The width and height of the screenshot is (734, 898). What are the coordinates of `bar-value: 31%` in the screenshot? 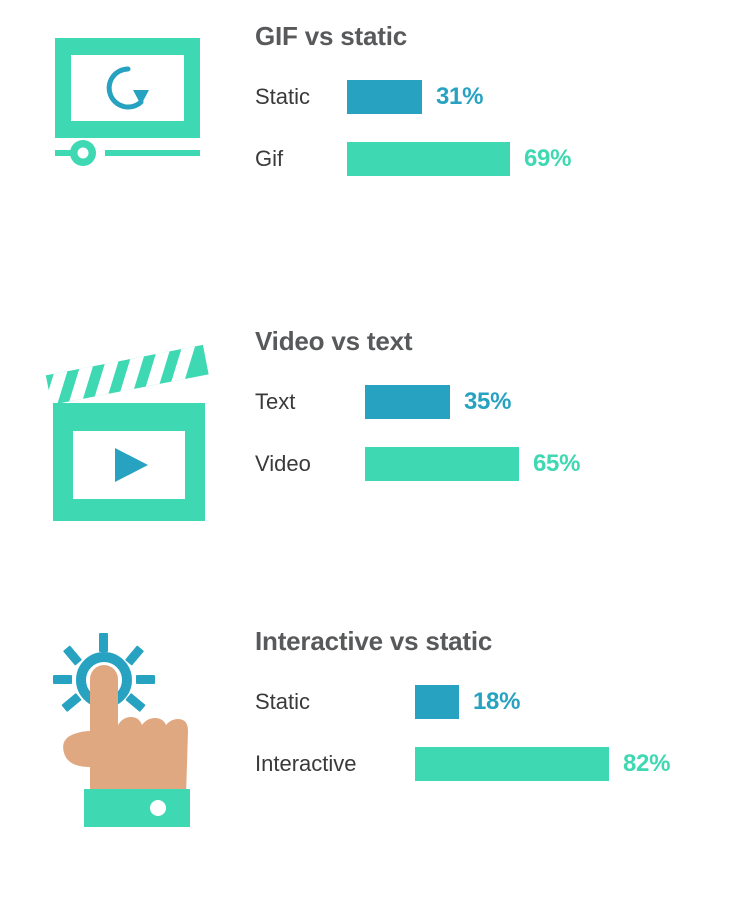 It's located at (460, 96).